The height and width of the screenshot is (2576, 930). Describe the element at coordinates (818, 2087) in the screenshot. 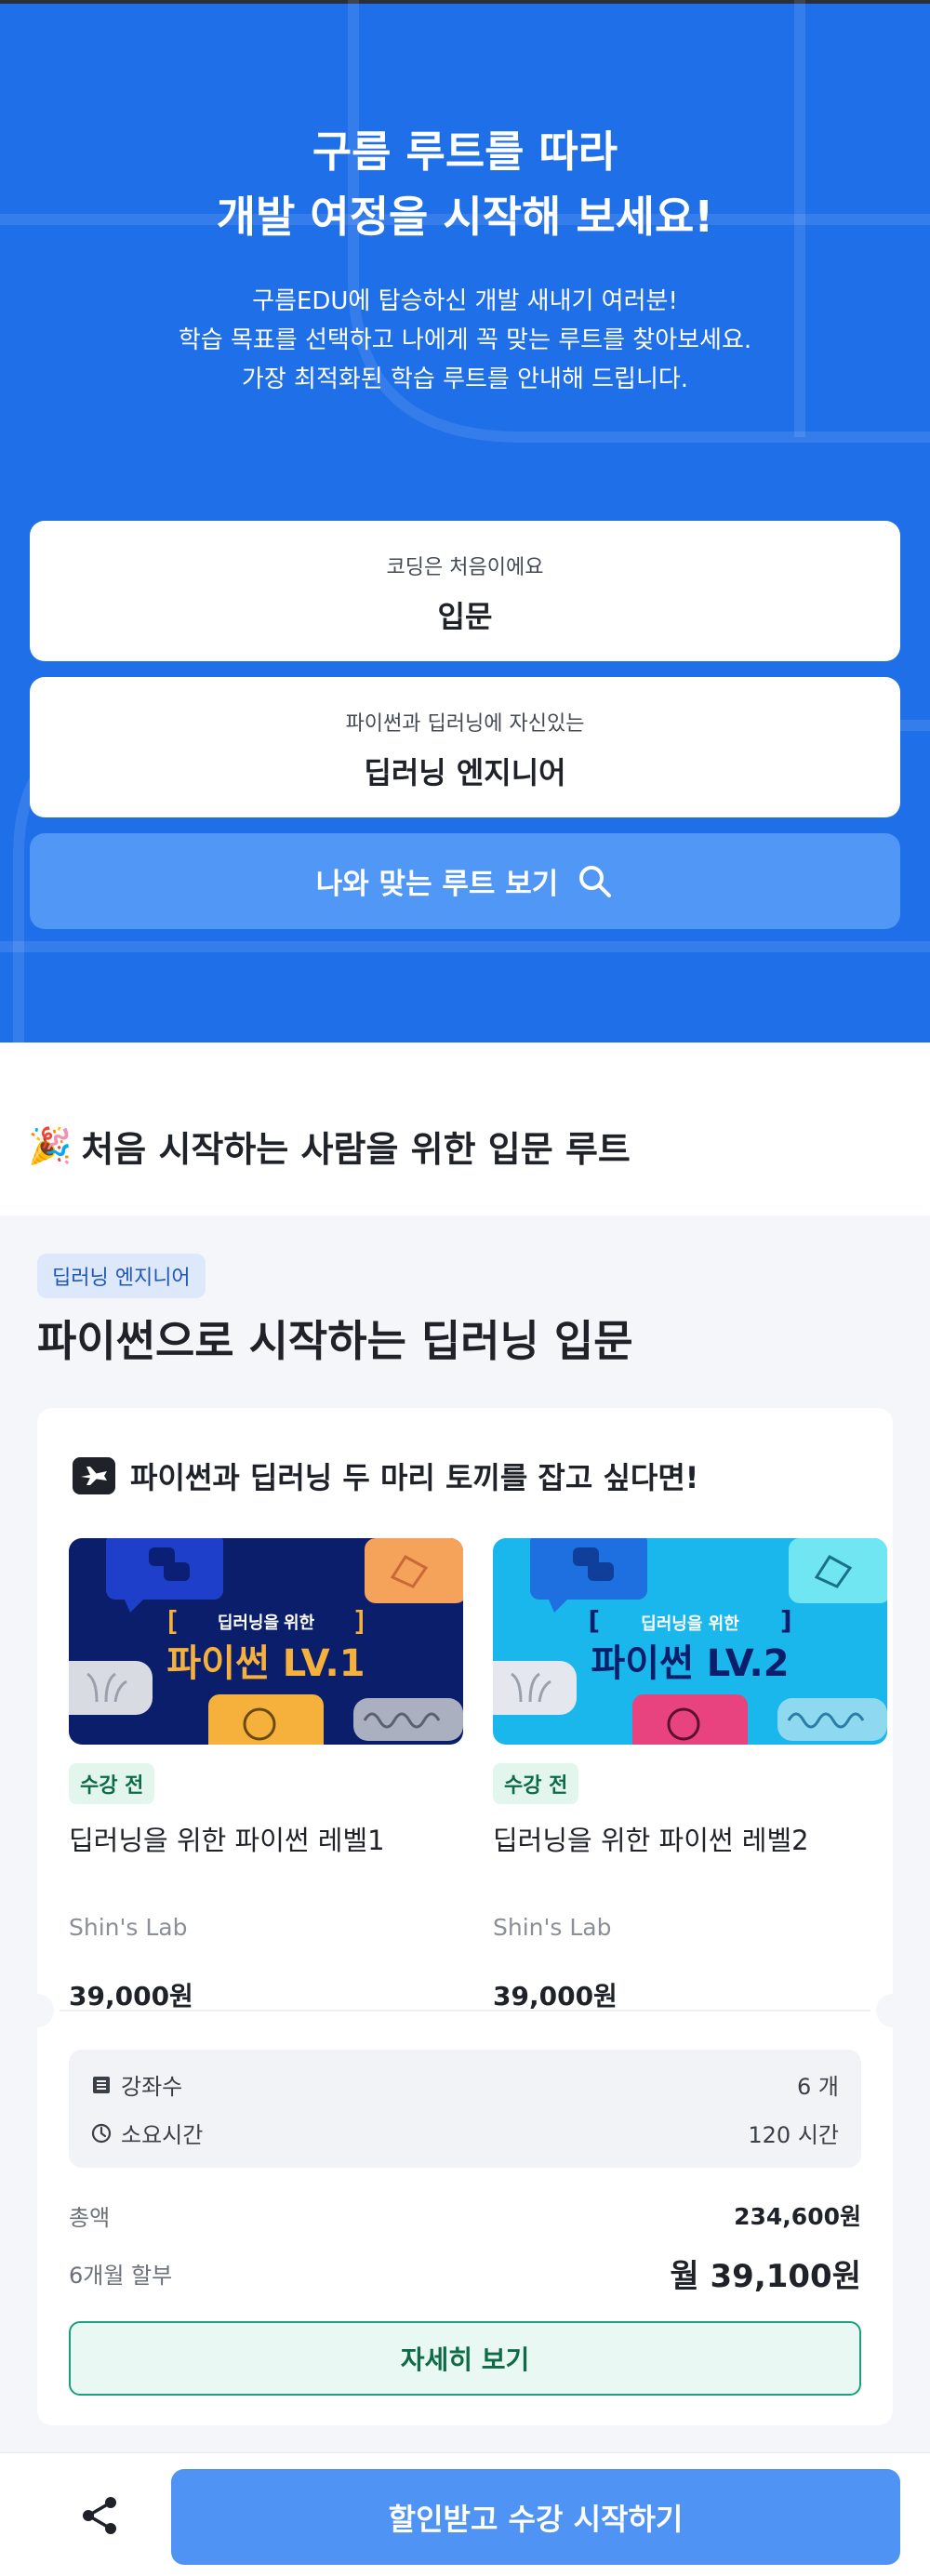

I see `lecture-count-value: 6 개` at that location.